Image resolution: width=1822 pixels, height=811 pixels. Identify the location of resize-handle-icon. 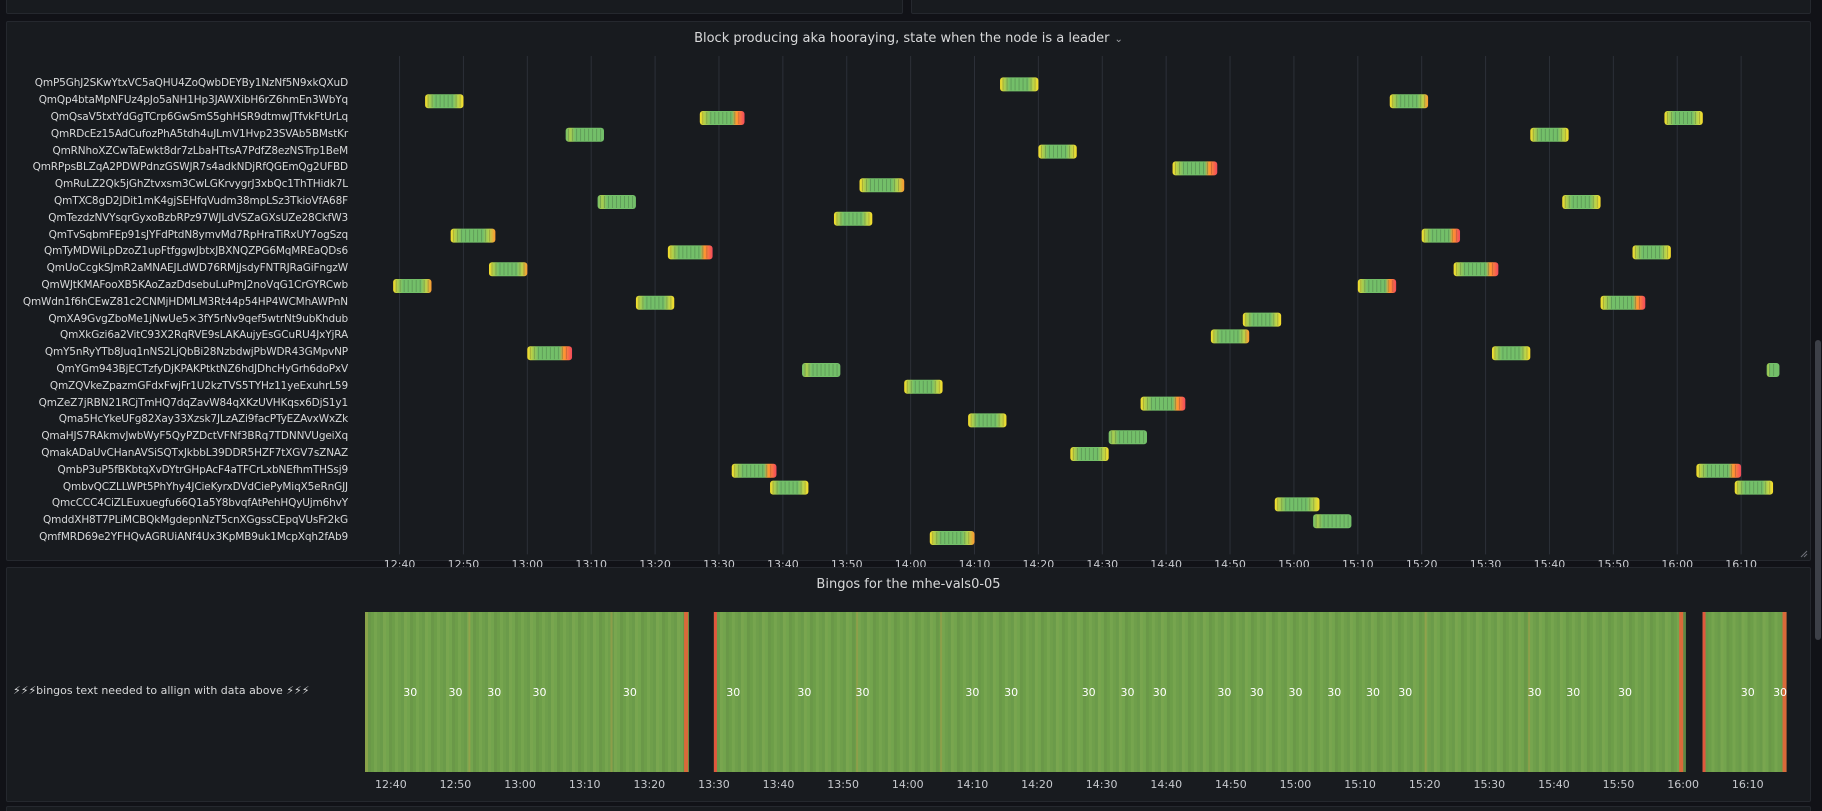
(1804, 554).